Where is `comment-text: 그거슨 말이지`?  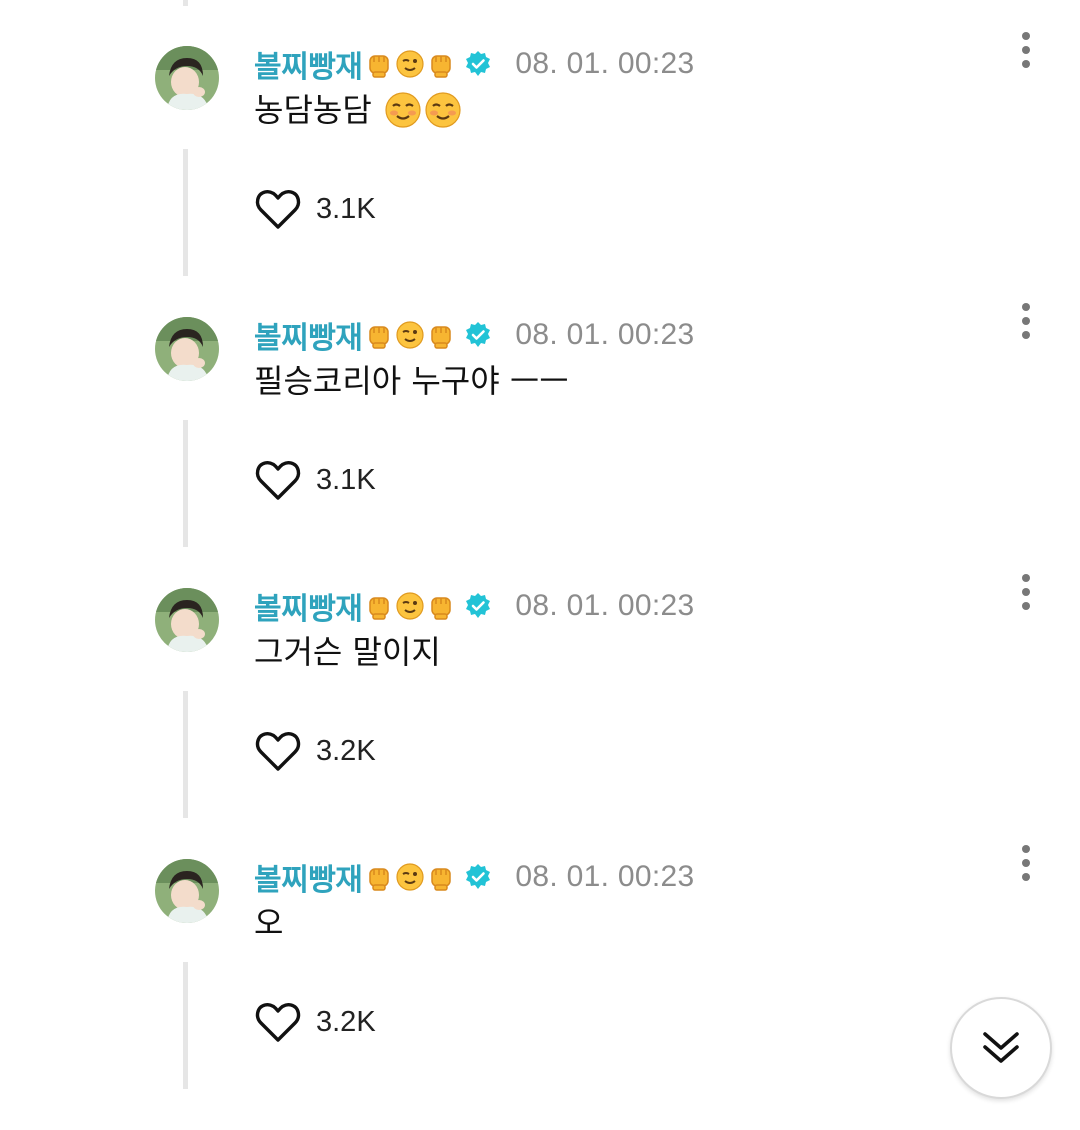 comment-text: 그거슨 말이지 is located at coordinates (347, 652).